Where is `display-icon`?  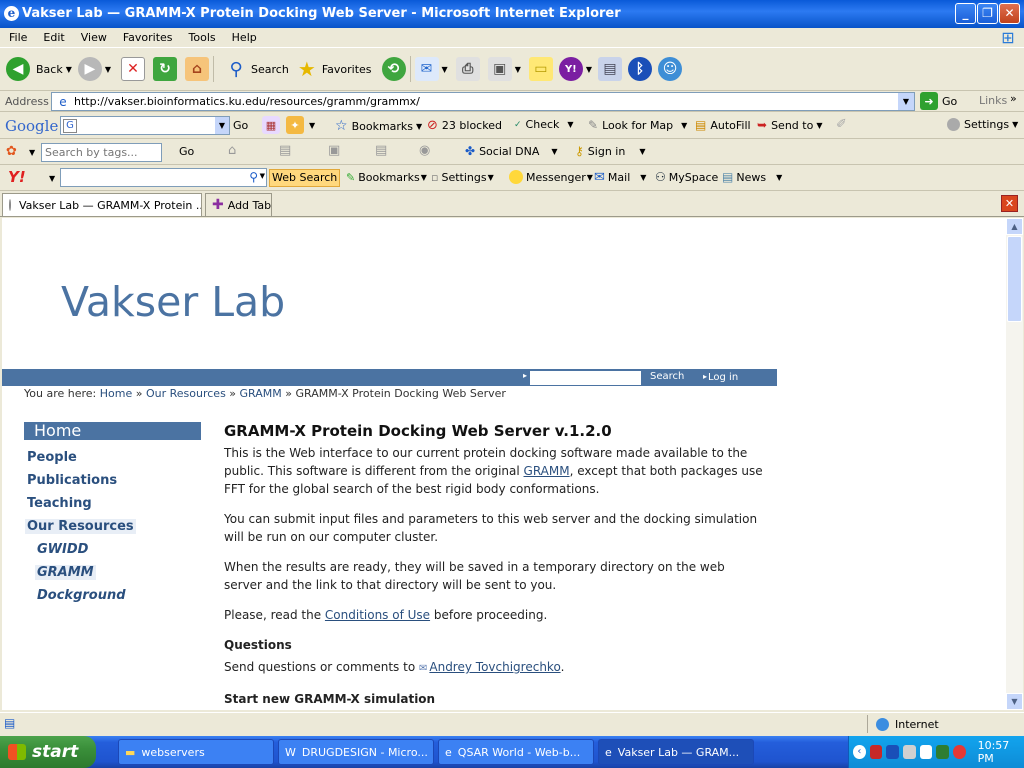
display-icon is located at coordinates (926, 752).